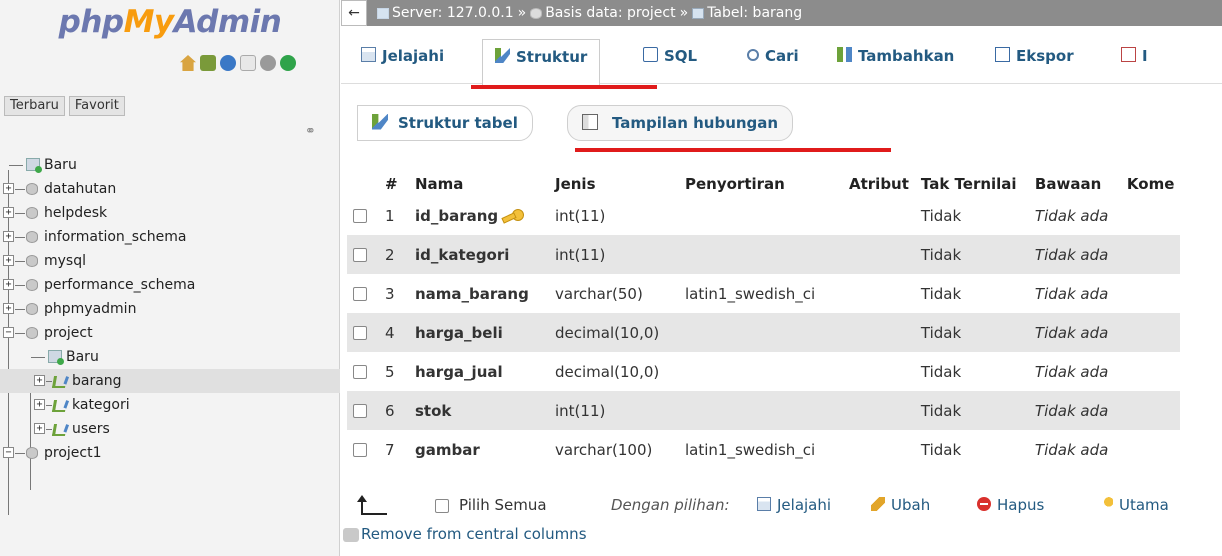  I want to click on tree-item-project1: − project1, so click(170, 453).